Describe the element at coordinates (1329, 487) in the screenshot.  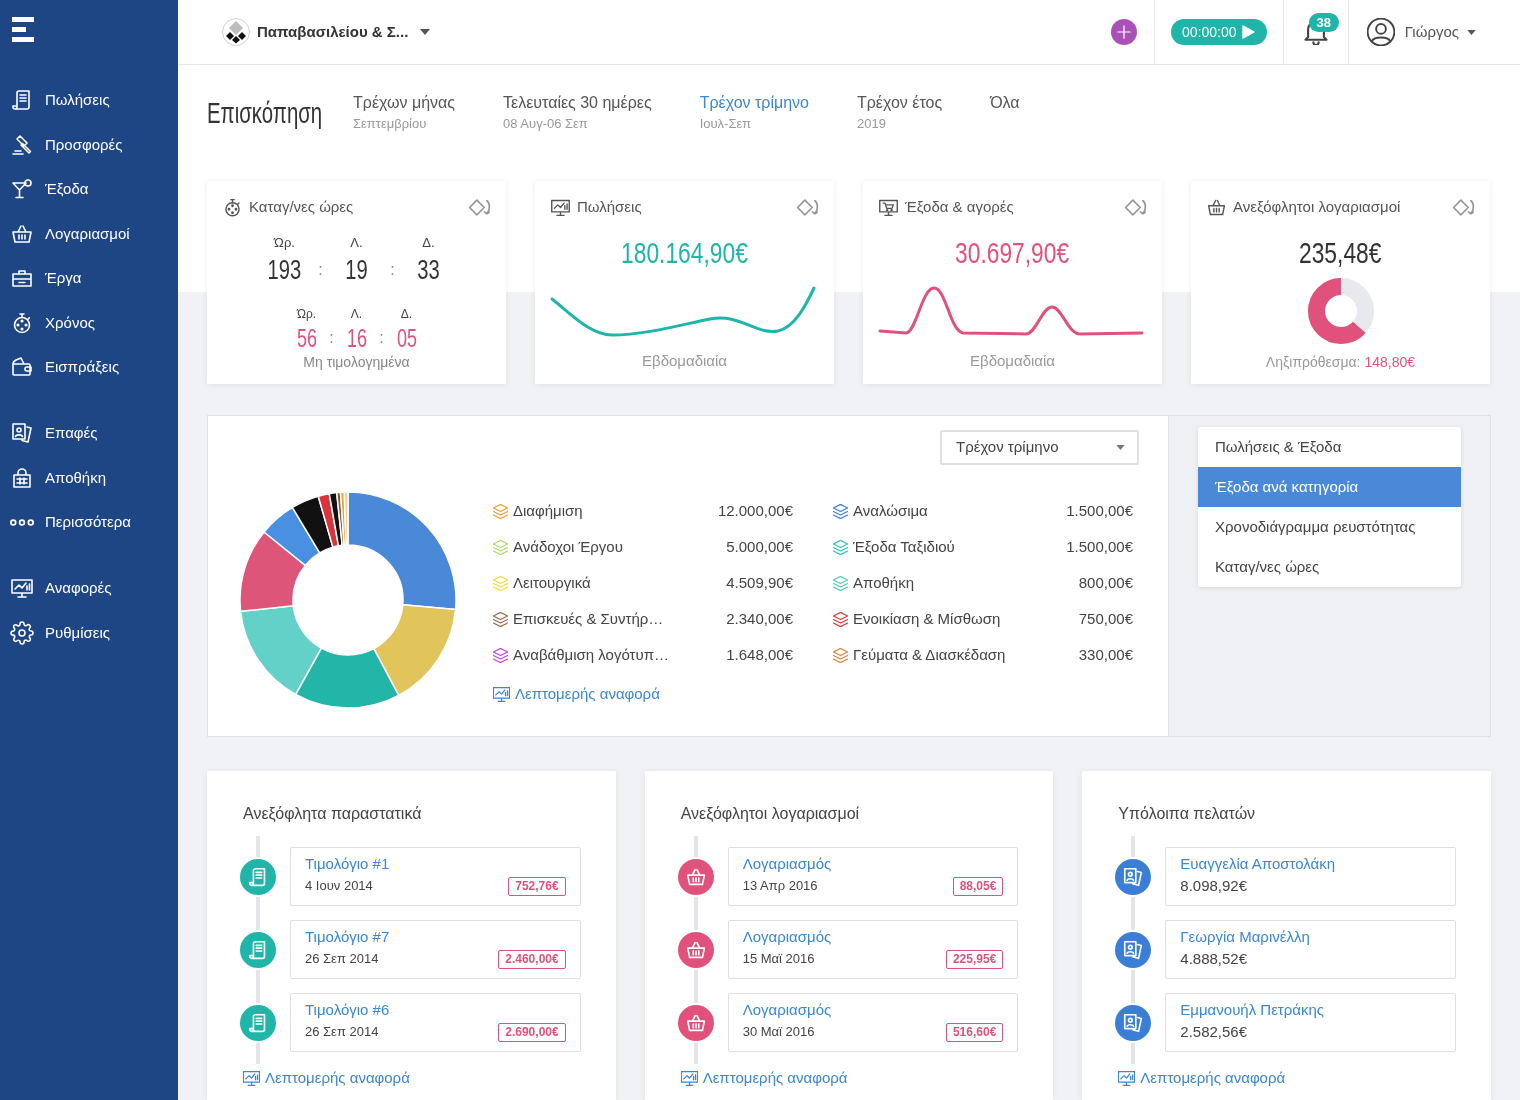
I see `view-option: Έξοδα ανά κατηγορία` at that location.